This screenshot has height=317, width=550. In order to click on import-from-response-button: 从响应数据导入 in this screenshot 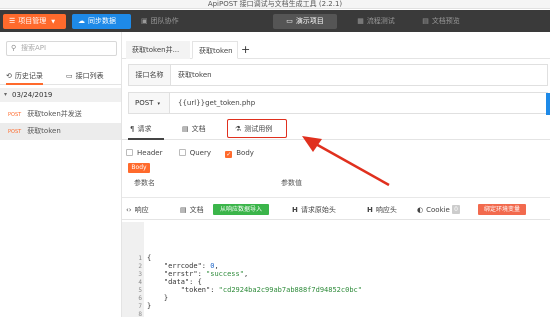, I will do `click(241, 209)`.